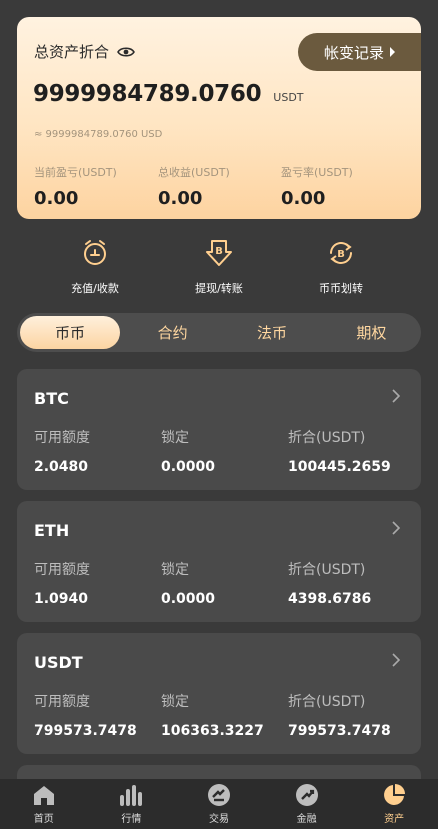 The height and width of the screenshot is (829, 438). I want to click on finance-icon, so click(306, 795).